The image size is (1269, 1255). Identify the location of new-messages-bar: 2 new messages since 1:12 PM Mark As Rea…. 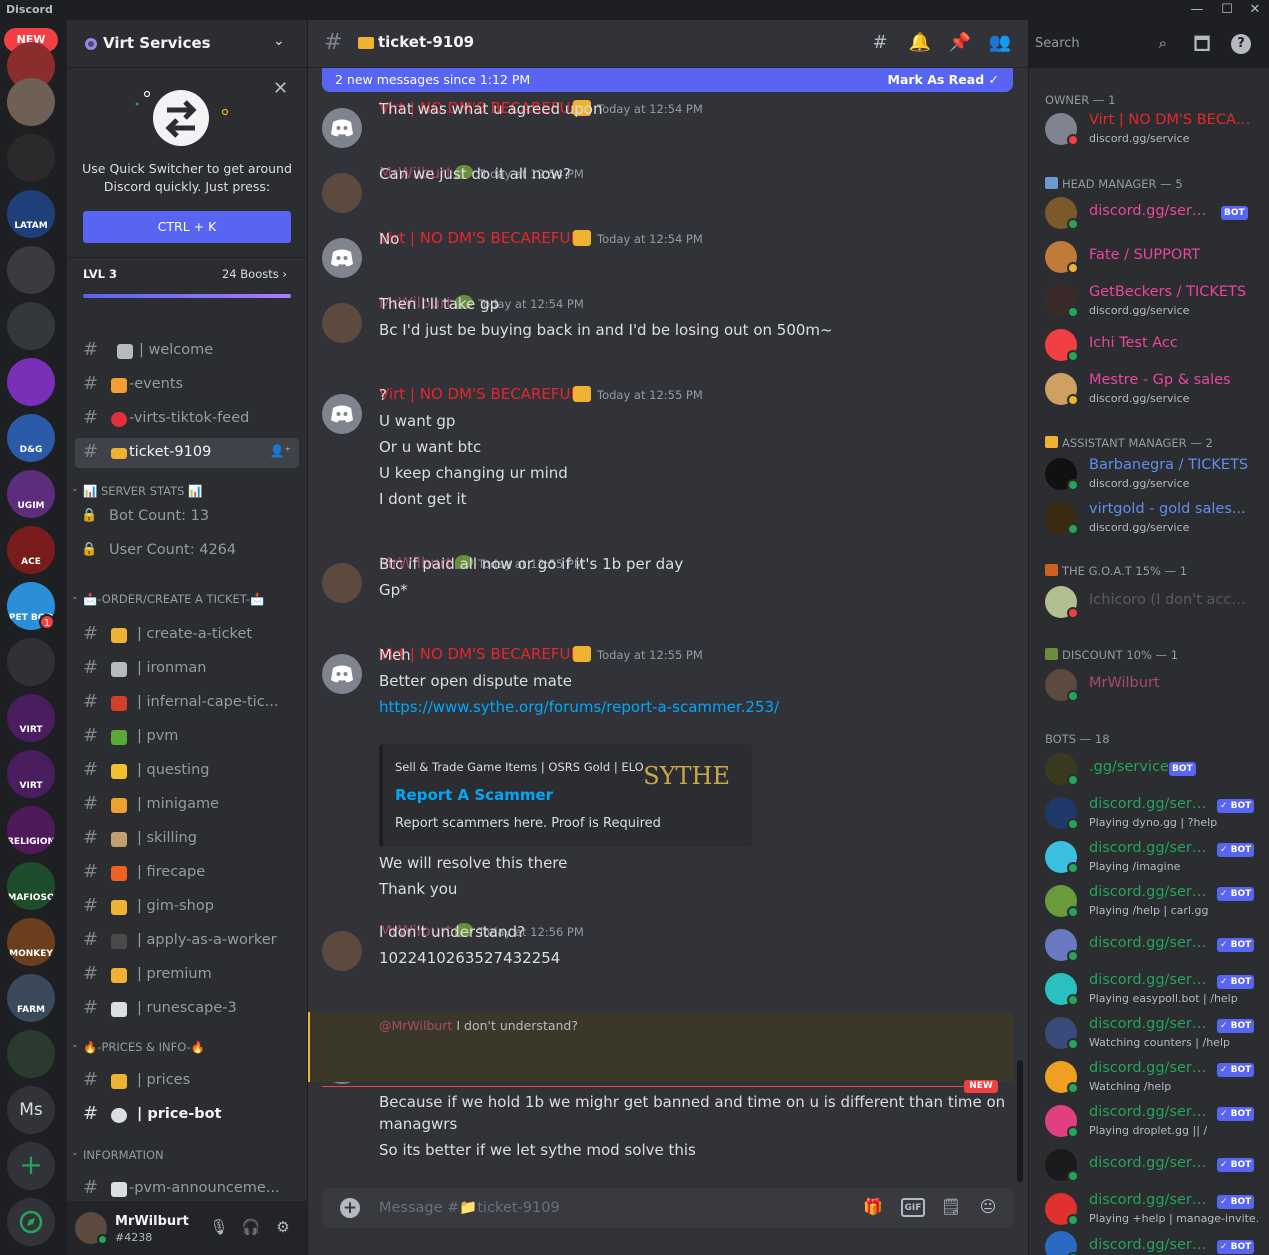
(667, 80).